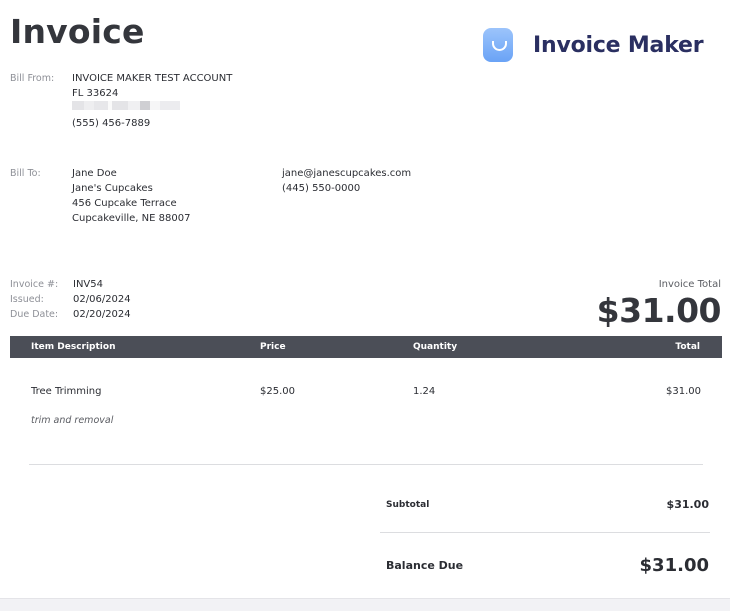  What do you see at coordinates (277, 391) in the screenshot?
I see `item-price: $25.00` at bounding box center [277, 391].